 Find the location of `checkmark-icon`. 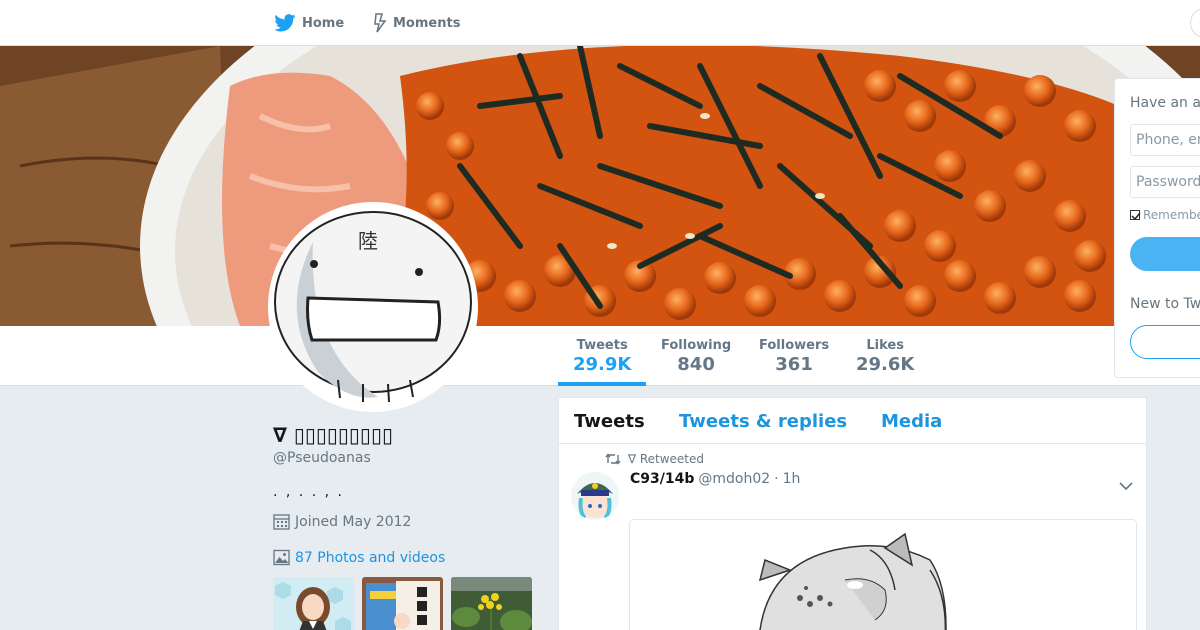

checkmark-icon is located at coordinates (1136, 216).